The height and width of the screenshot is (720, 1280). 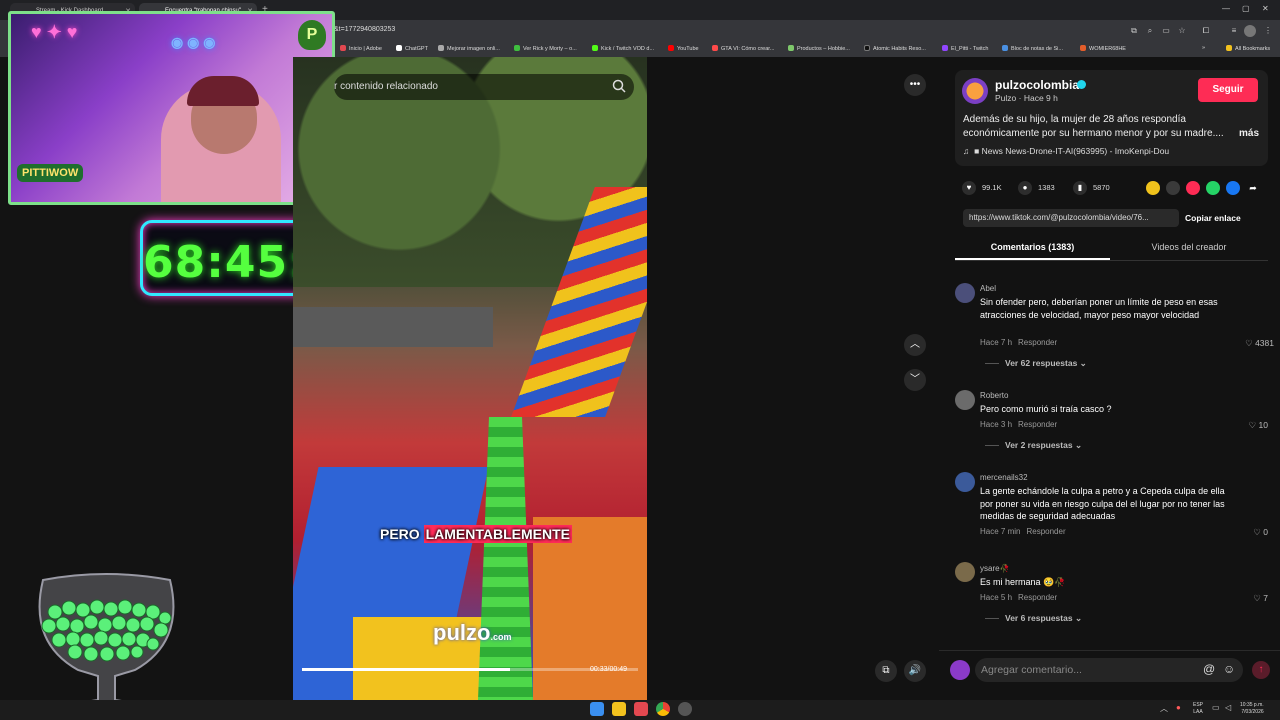 I want to click on volume-icon: 🔊, so click(x=915, y=671).